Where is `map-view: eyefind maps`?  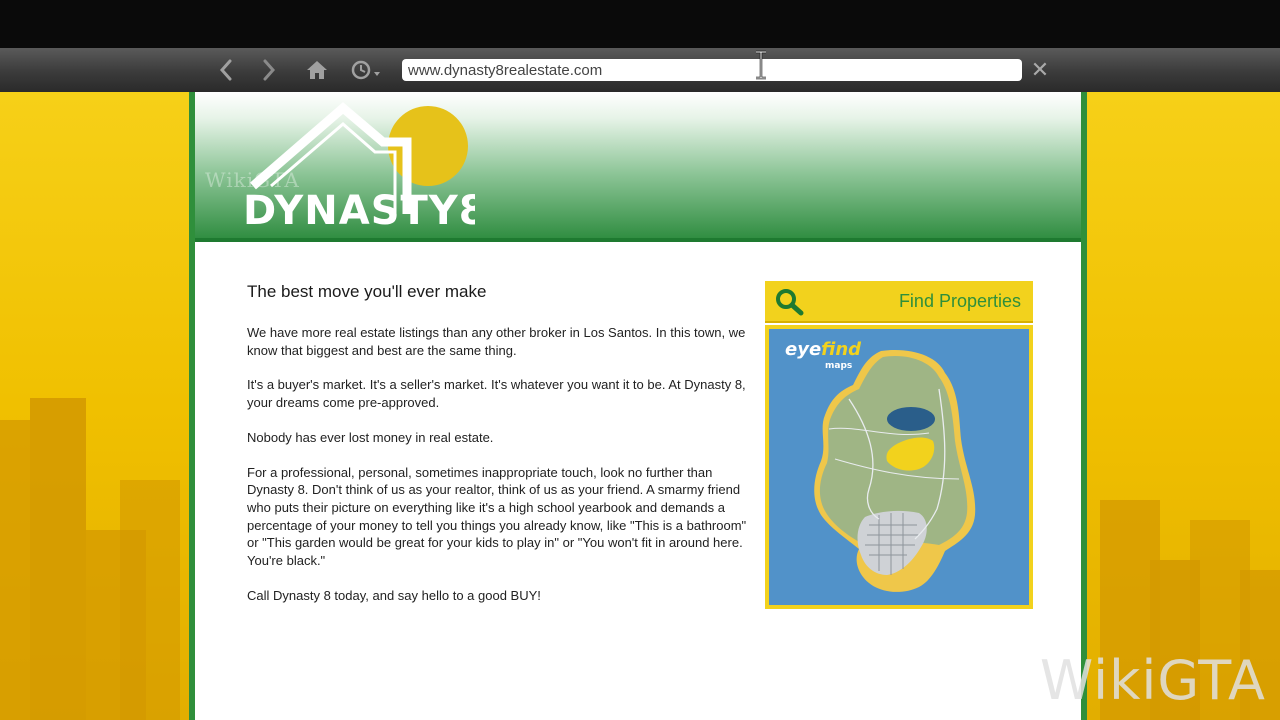
map-view: eyefind maps is located at coordinates (899, 467).